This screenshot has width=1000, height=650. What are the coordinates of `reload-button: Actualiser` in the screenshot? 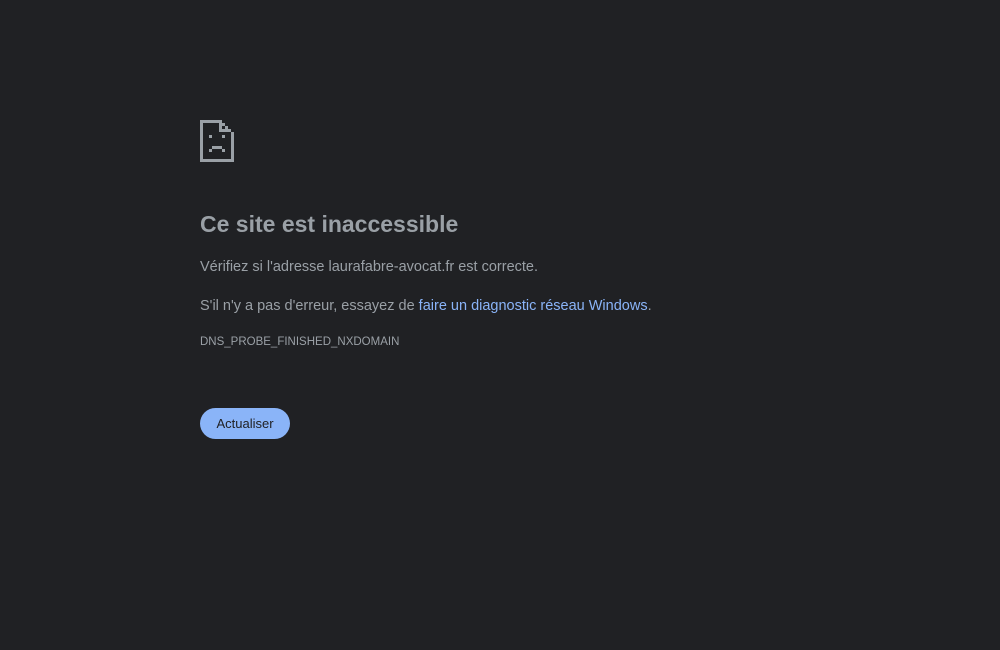 It's located at (245, 423).